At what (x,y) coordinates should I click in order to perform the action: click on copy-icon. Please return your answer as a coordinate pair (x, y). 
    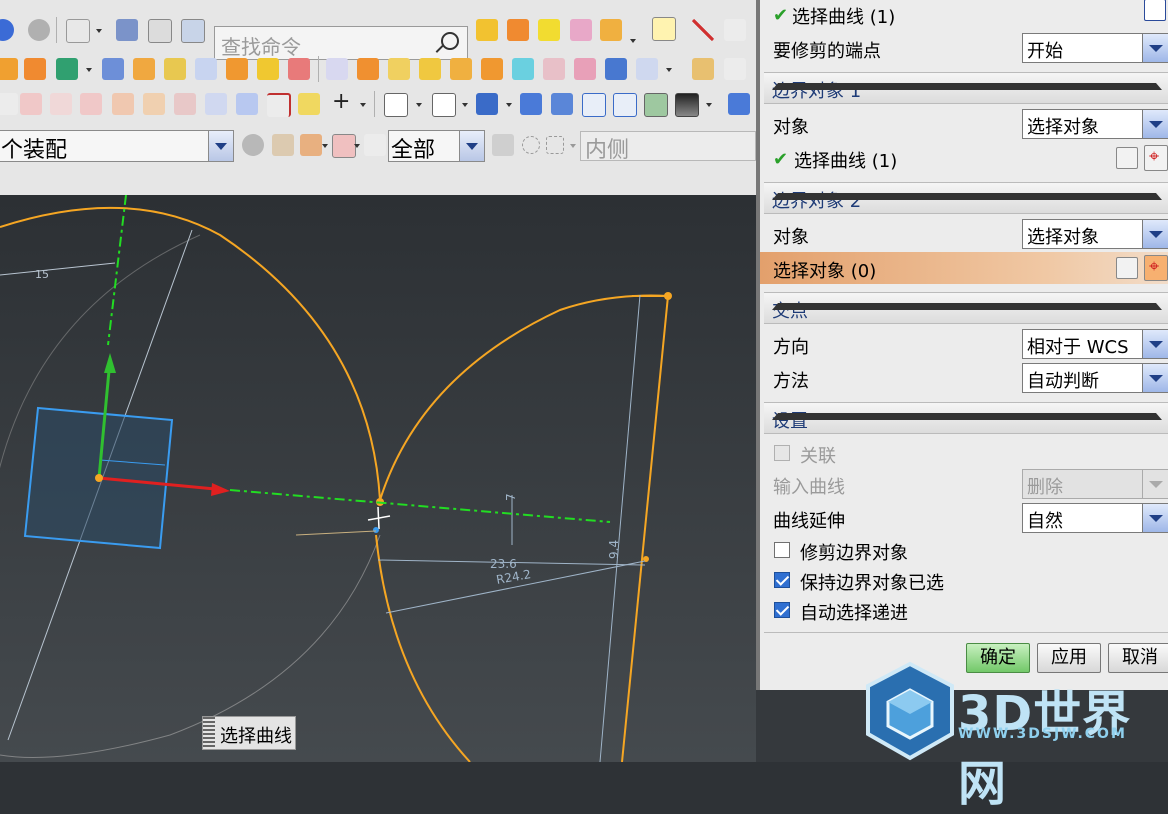
    Looking at the image, I should click on (193, 31).